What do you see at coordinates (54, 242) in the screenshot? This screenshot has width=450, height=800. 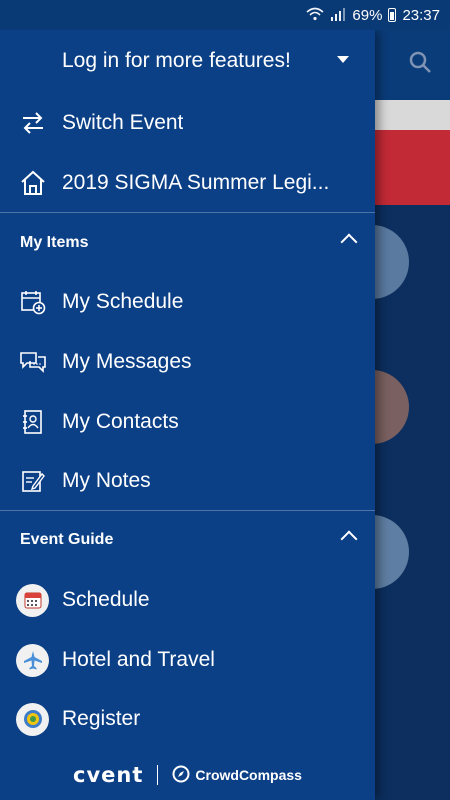 I see `section-title: My Items` at bounding box center [54, 242].